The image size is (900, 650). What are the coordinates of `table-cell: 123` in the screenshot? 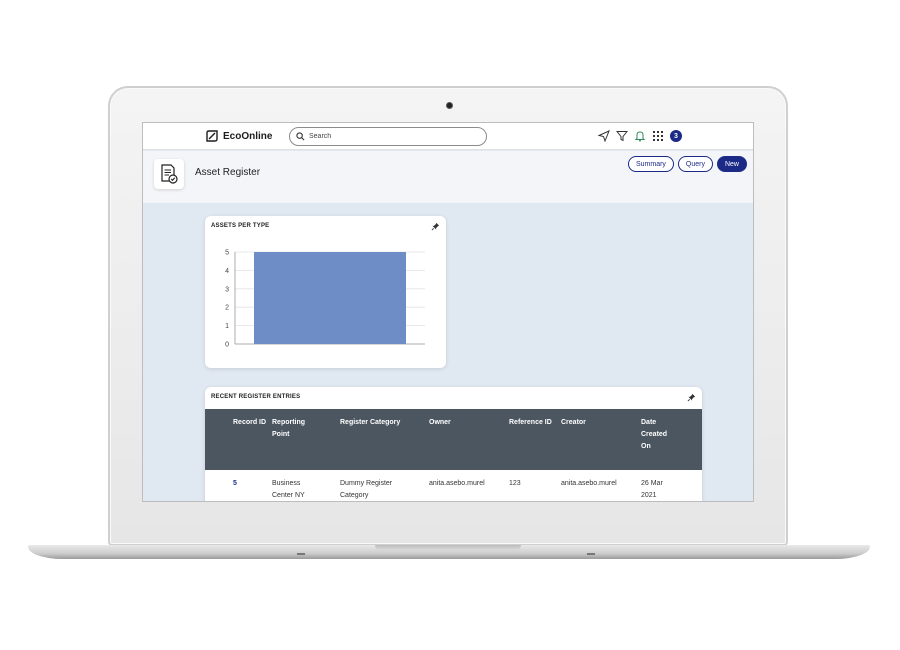 It's located at (515, 483).